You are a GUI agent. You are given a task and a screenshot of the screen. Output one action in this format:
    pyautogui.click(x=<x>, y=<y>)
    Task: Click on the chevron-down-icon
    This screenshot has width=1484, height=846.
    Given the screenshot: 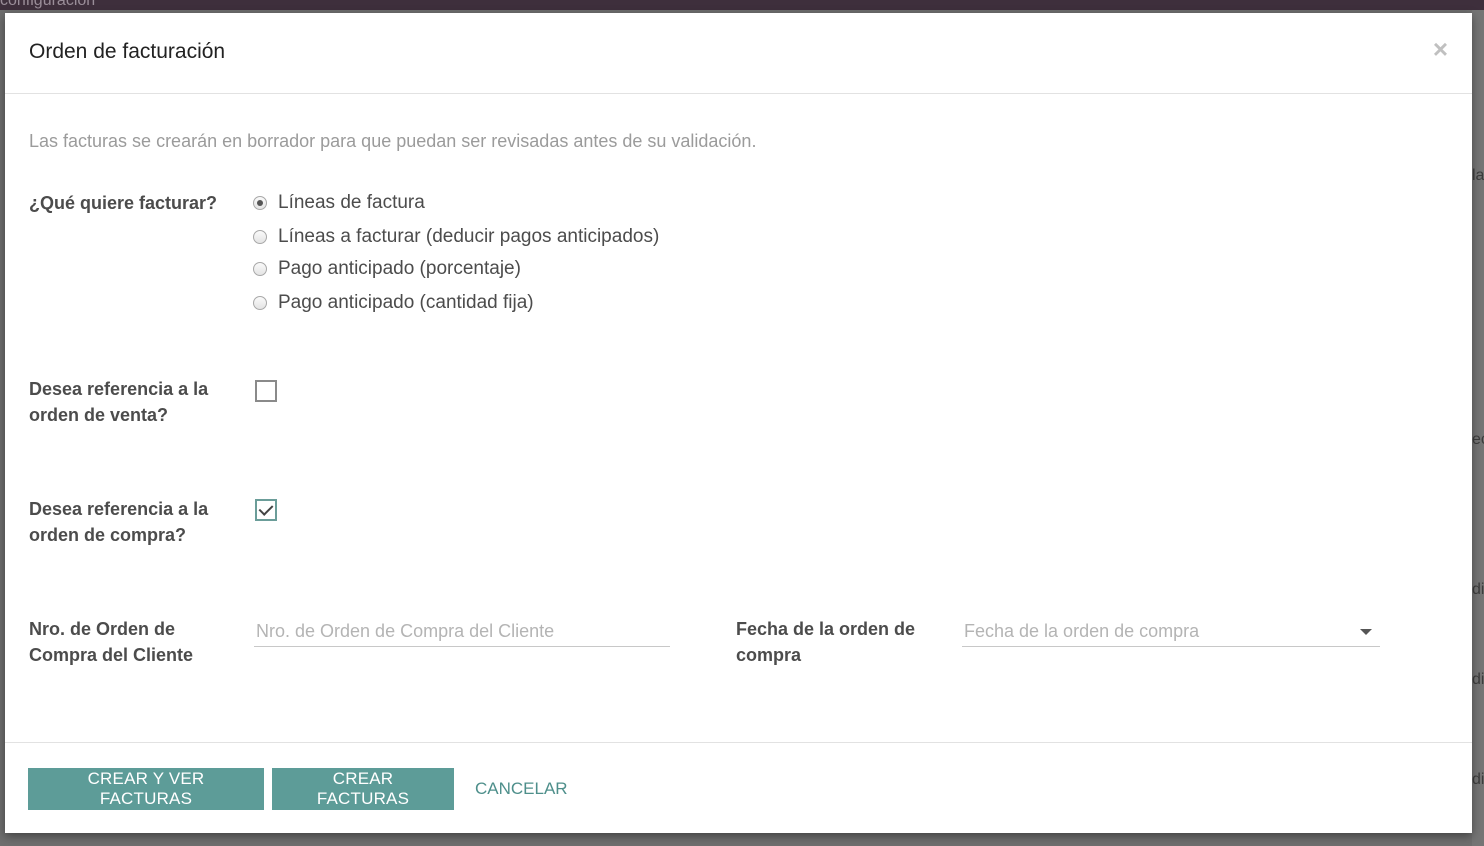 What is the action you would take?
    pyautogui.click(x=1366, y=632)
    